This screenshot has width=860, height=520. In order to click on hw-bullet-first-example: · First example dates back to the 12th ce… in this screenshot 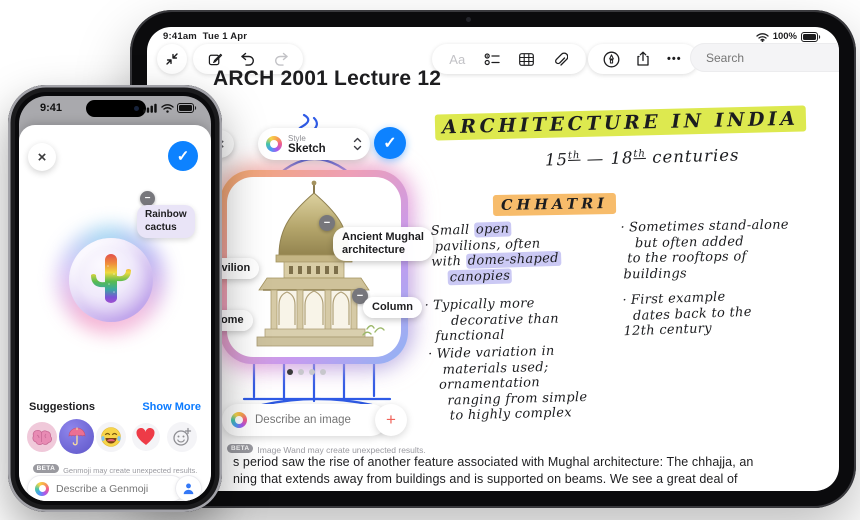, I will do `click(687, 314)`.